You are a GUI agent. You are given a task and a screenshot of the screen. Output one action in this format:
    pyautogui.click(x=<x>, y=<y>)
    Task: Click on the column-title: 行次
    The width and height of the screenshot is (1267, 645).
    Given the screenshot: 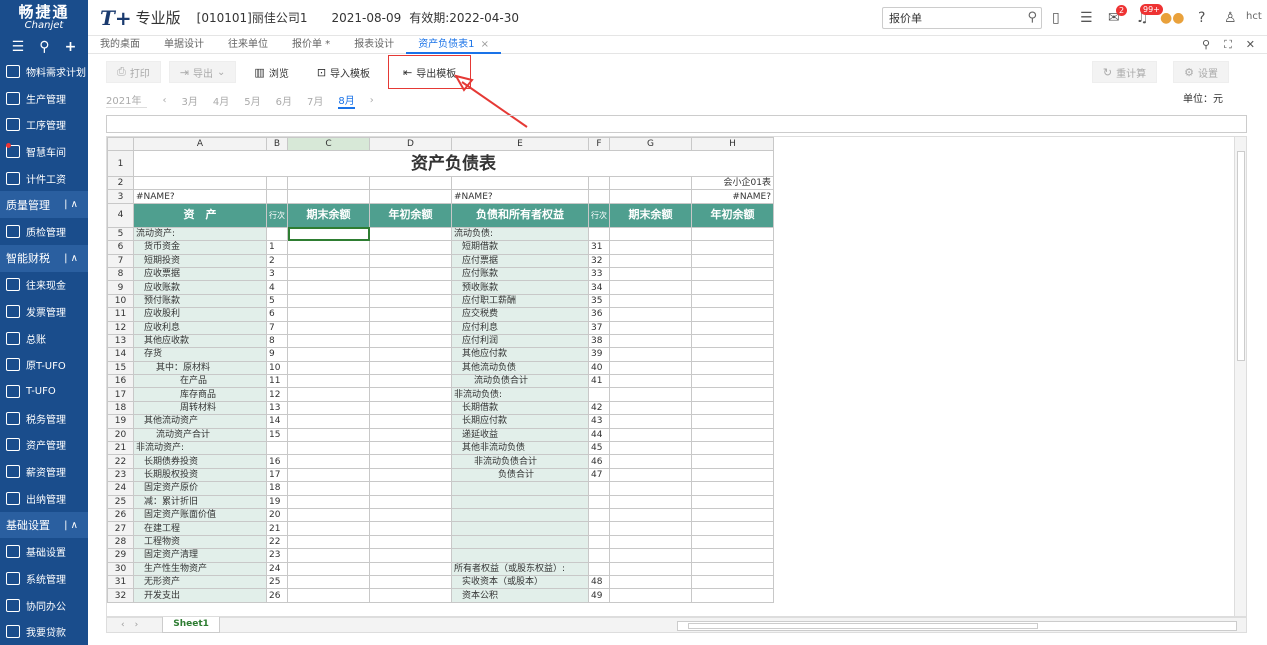 What is the action you would take?
    pyautogui.click(x=599, y=215)
    